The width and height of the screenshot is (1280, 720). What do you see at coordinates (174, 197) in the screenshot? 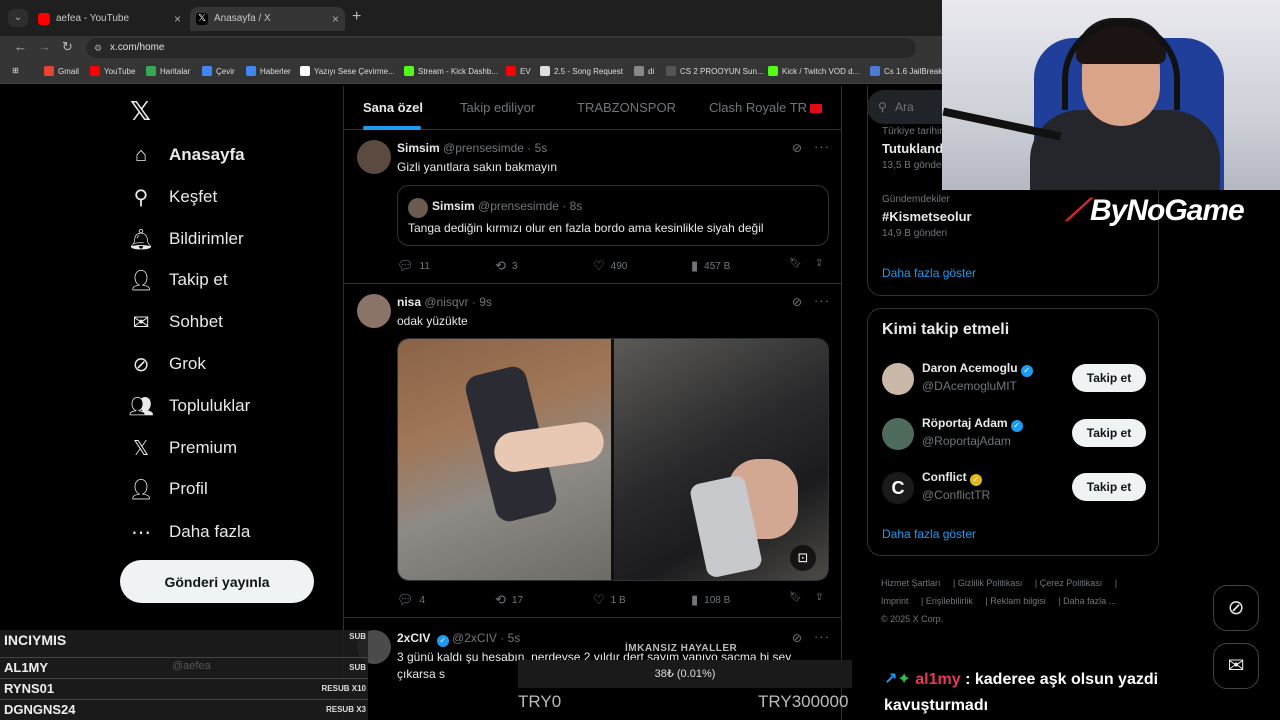
I see `nav-item-explore: ⚲ Keşfet` at bounding box center [174, 197].